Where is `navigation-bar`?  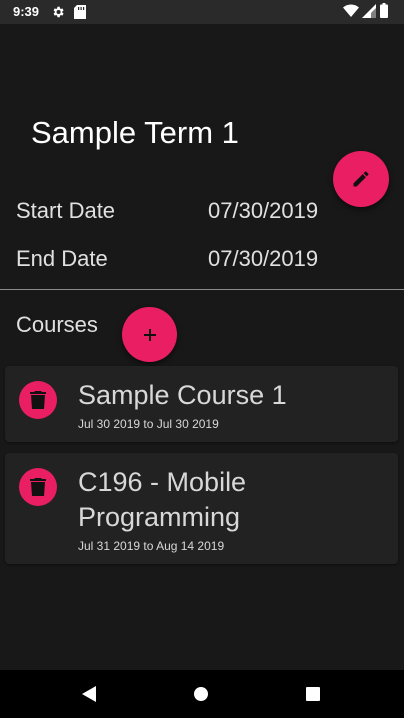 navigation-bar is located at coordinates (202, 694).